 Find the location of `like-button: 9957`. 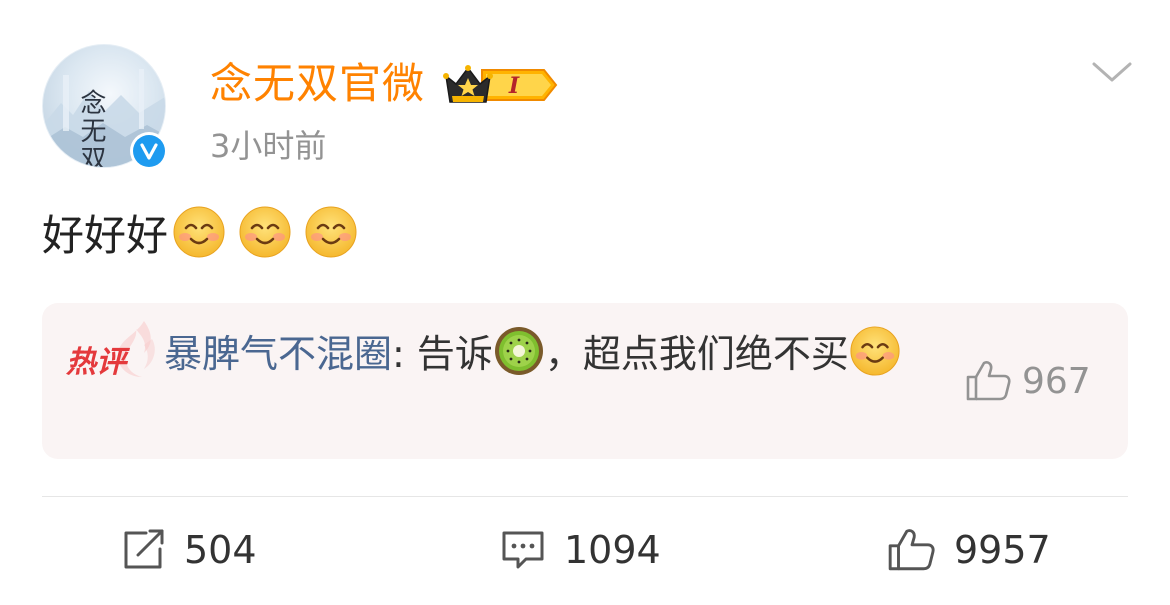

like-button: 9957 is located at coordinates (968, 550).